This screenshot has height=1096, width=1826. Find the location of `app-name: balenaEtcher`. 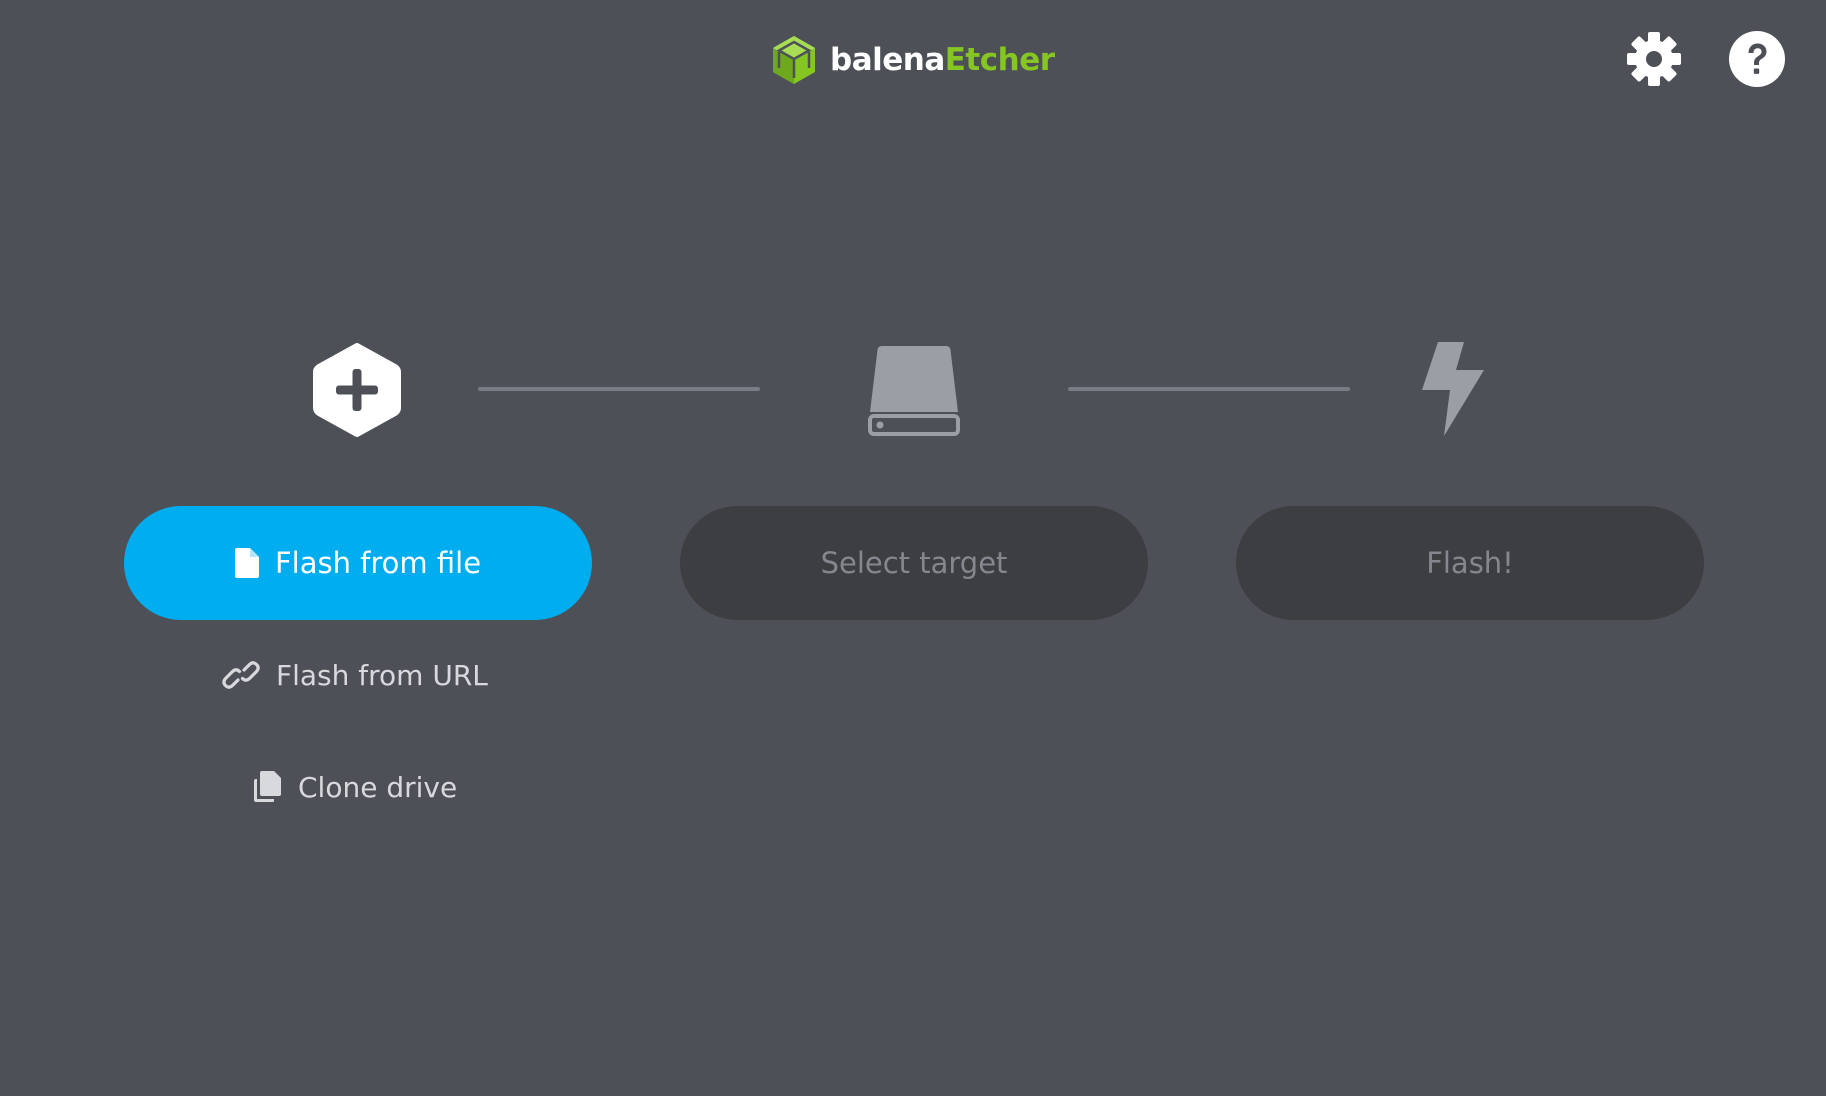

app-name: balenaEtcher is located at coordinates (942, 60).